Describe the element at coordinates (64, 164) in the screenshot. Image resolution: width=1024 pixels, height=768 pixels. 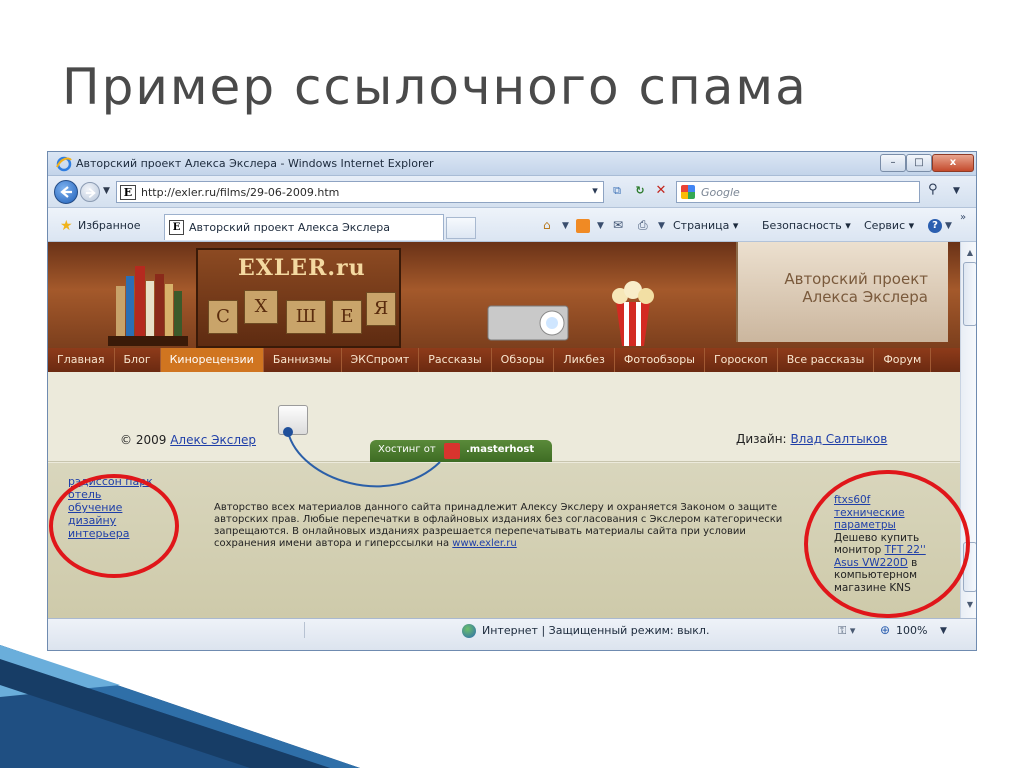
I see `ie-logo-icon` at that location.